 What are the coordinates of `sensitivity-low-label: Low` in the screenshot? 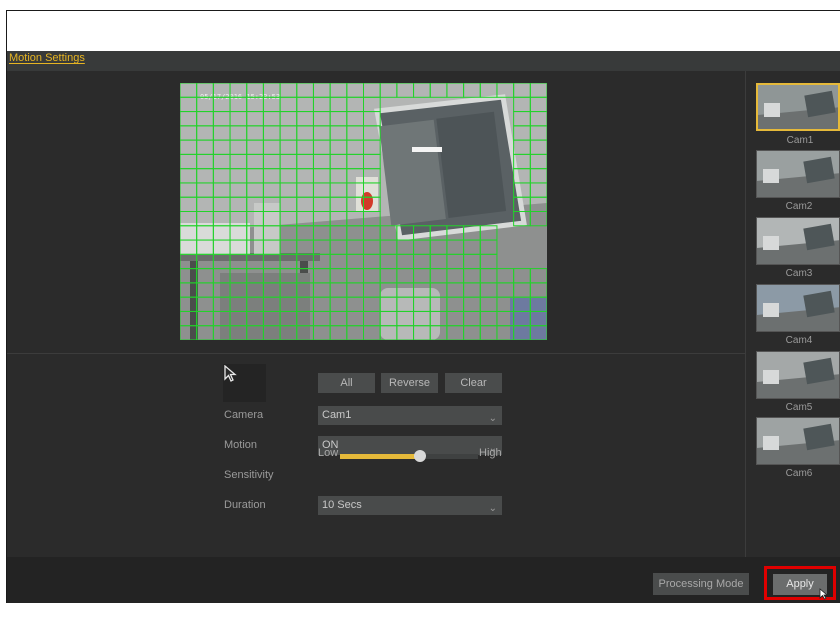 It's located at (328, 453).